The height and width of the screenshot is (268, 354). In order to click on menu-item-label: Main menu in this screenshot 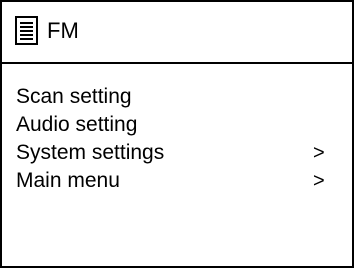, I will do `click(68, 180)`.